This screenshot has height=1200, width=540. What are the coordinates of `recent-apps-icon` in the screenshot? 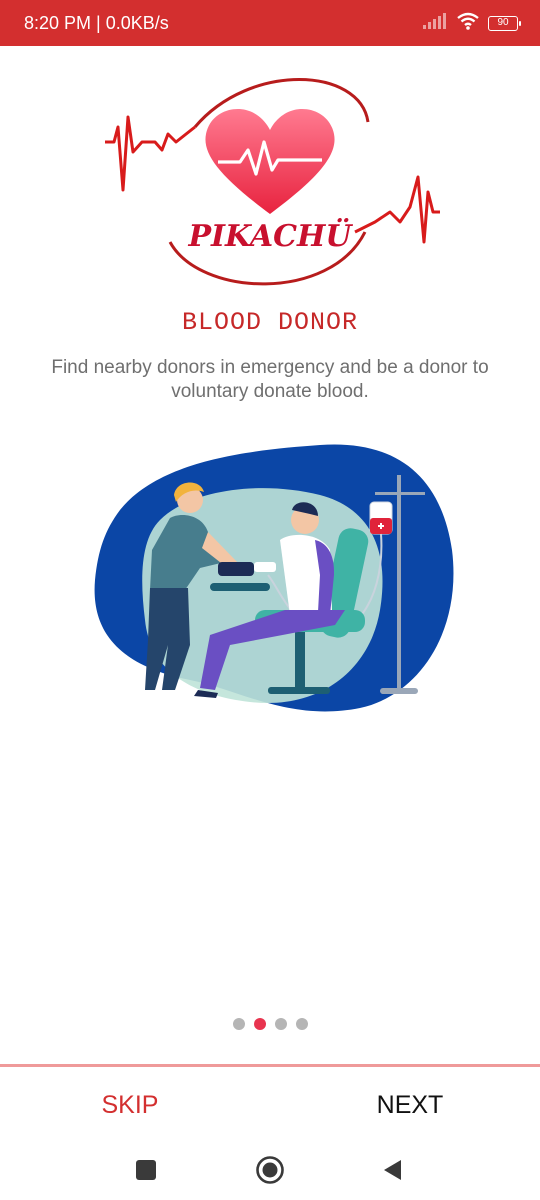 It's located at (146, 1170).